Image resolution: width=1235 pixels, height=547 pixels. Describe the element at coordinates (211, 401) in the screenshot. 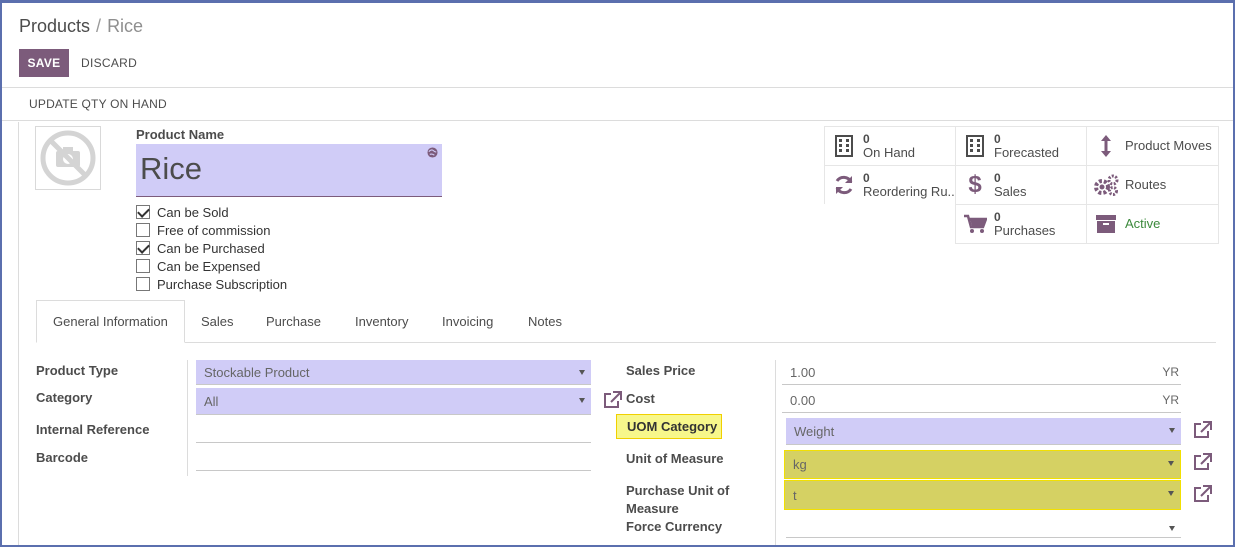

I see `category-value: All` at that location.